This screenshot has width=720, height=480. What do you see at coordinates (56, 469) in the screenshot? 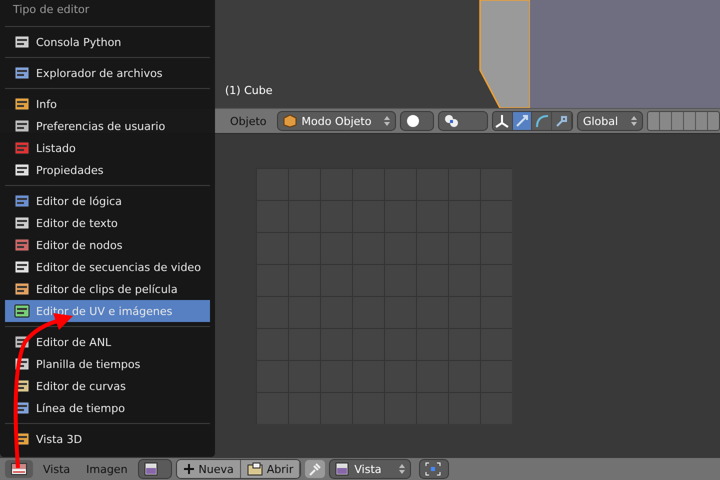
I see `menu-item: Vista` at bounding box center [56, 469].